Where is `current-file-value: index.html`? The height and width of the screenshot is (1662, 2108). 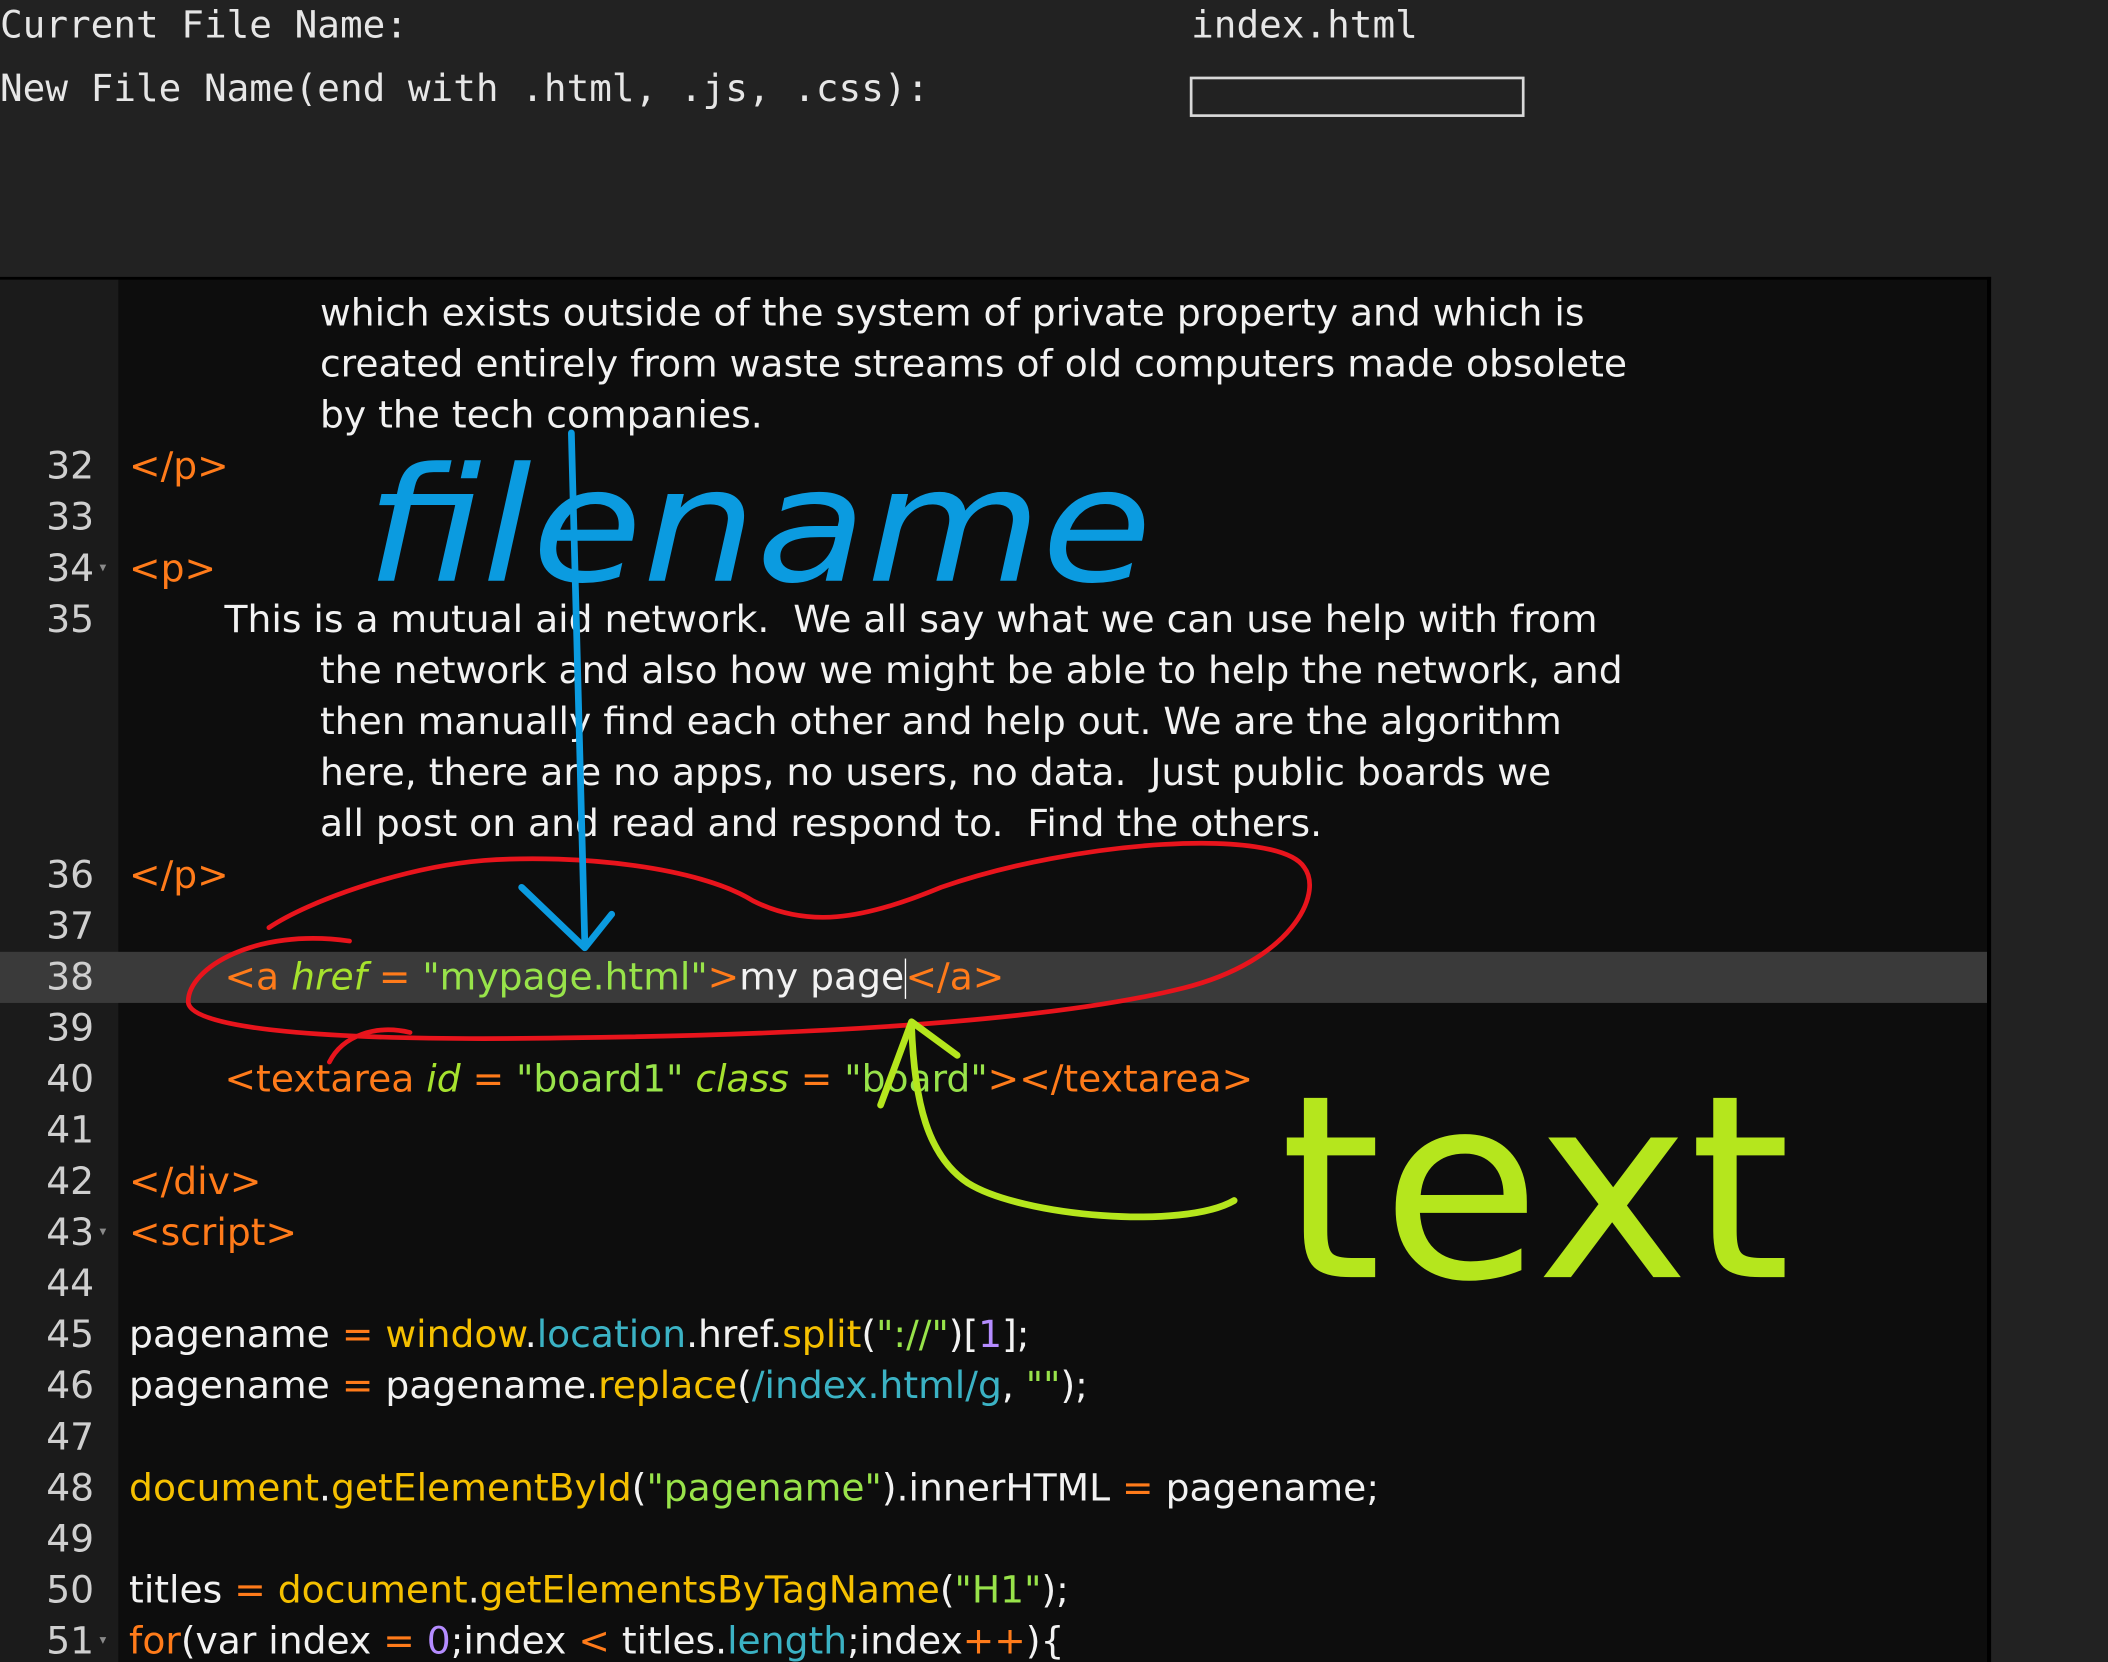 current-file-value: index.html is located at coordinates (1304, 25).